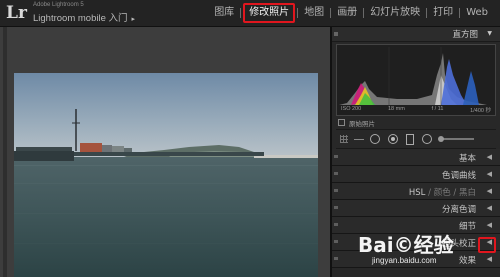 The image size is (500, 277). I want to click on panel-handle-icon, so click(336, 34).